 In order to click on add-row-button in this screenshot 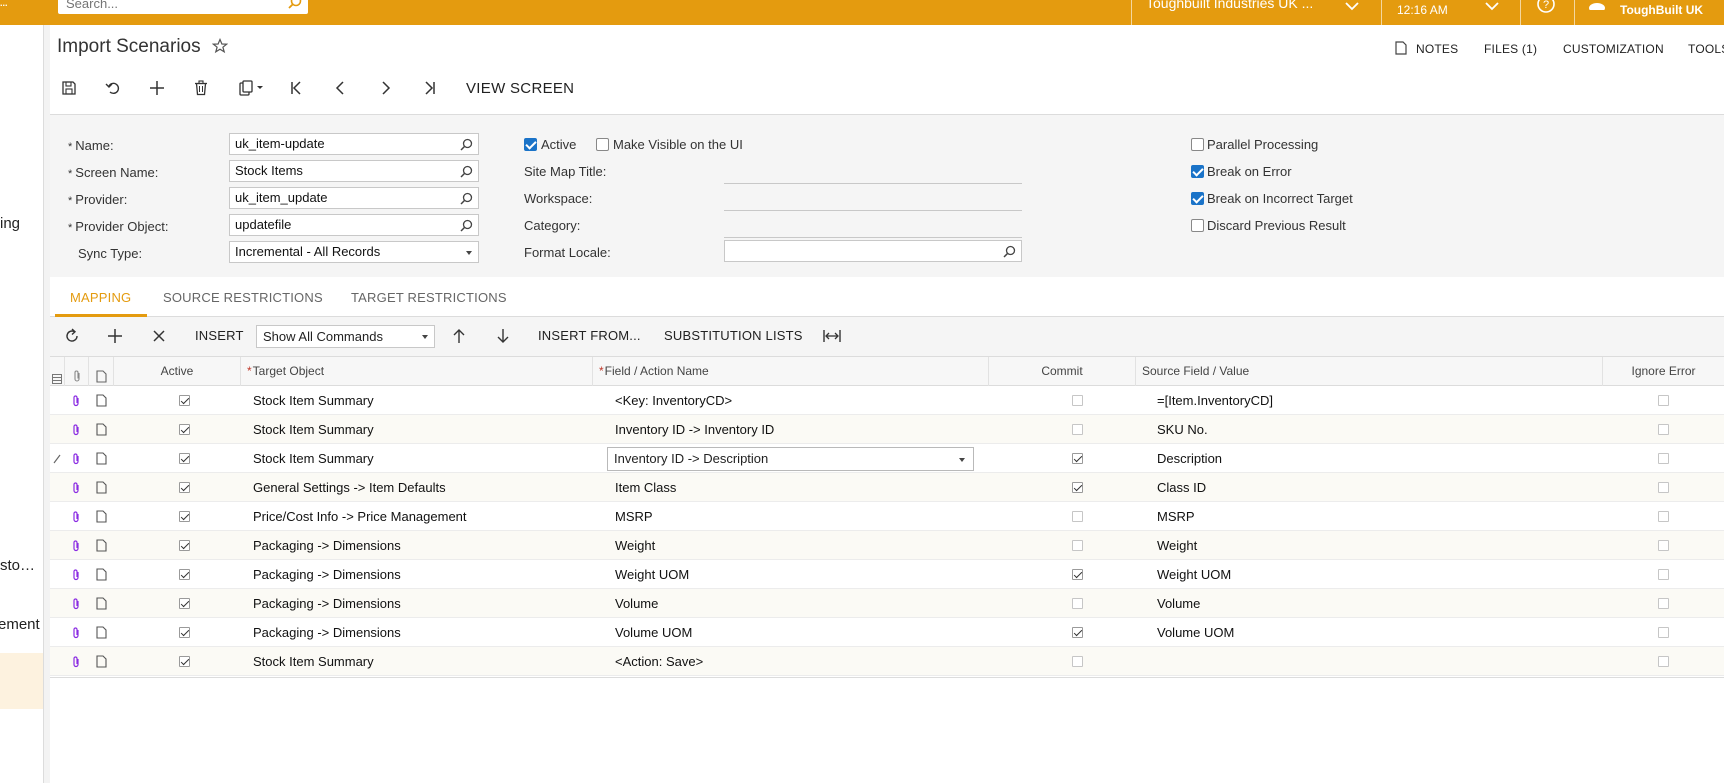, I will do `click(115, 337)`.